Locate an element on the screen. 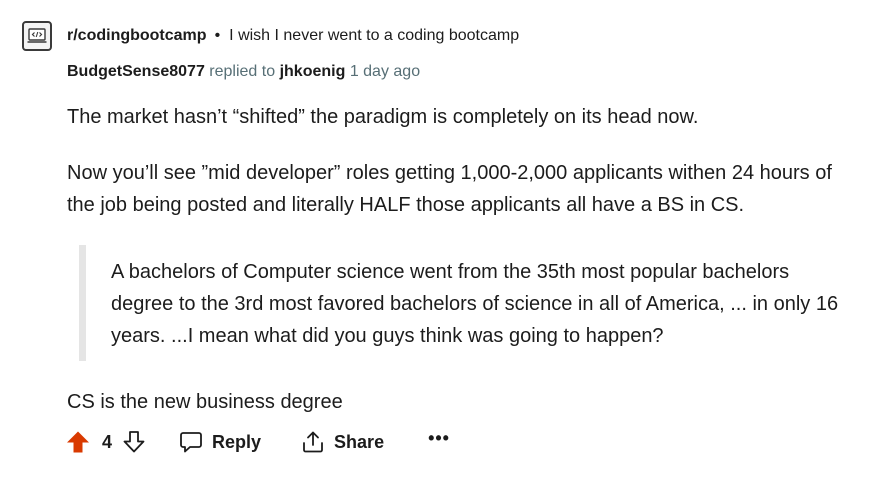 This screenshot has height=488, width=872. downvote-arrow-icon is located at coordinates (134, 442).